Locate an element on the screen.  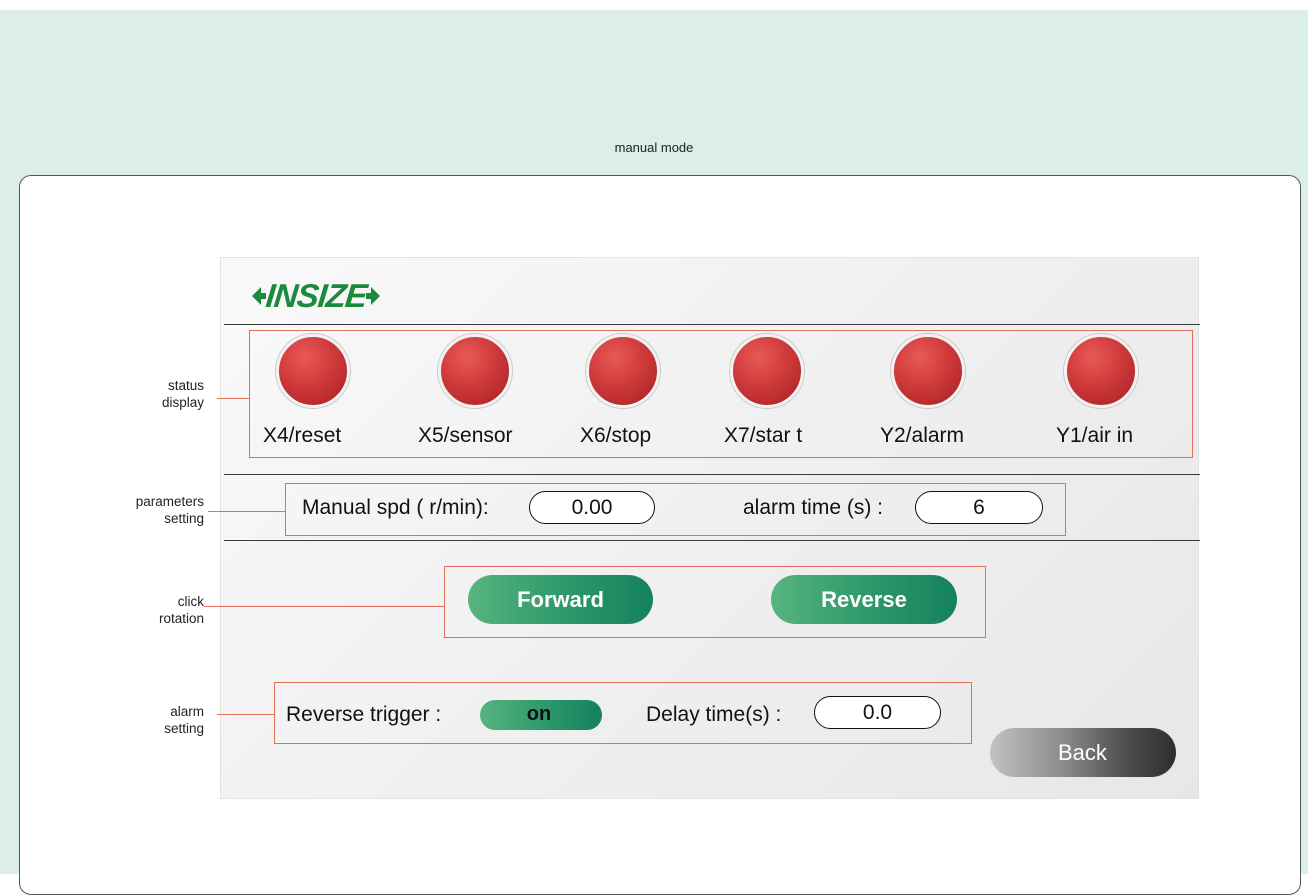
delay-time-input: 0.0 is located at coordinates (877, 712).